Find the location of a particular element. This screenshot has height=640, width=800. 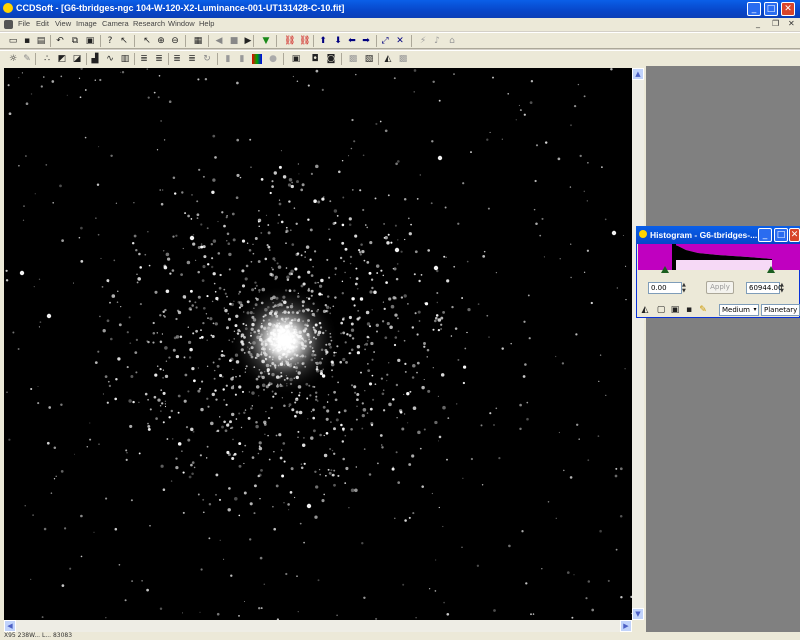

app-logo-icon is located at coordinates (8, 8).